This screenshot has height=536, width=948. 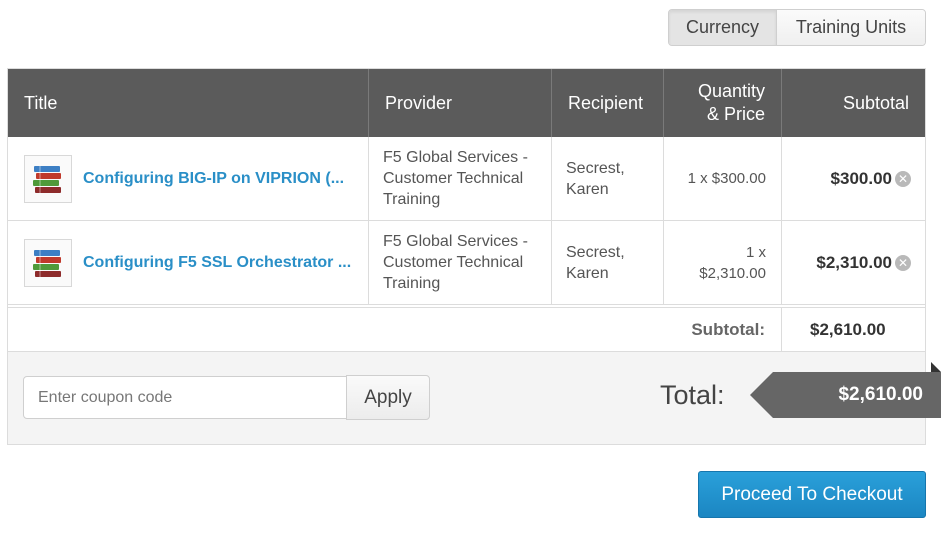 I want to click on header-subtotal: Subtotal, so click(x=875, y=102).